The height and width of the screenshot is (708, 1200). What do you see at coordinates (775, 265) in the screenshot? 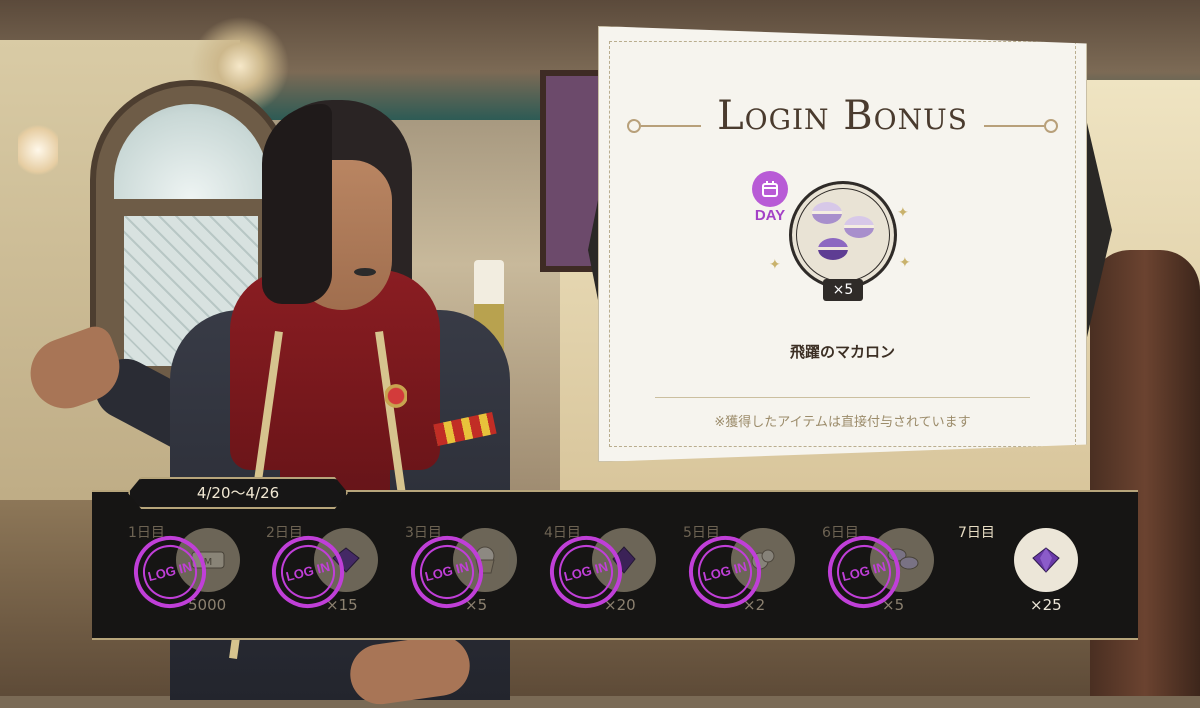
I see `sparkle-icon: ✦` at bounding box center [775, 265].